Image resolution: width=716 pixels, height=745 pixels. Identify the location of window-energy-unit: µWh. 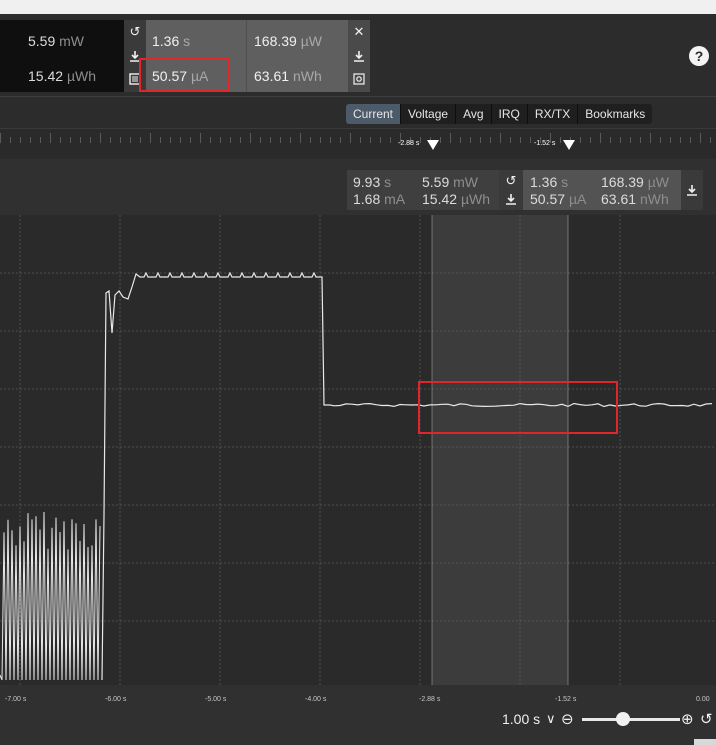
(81, 76).